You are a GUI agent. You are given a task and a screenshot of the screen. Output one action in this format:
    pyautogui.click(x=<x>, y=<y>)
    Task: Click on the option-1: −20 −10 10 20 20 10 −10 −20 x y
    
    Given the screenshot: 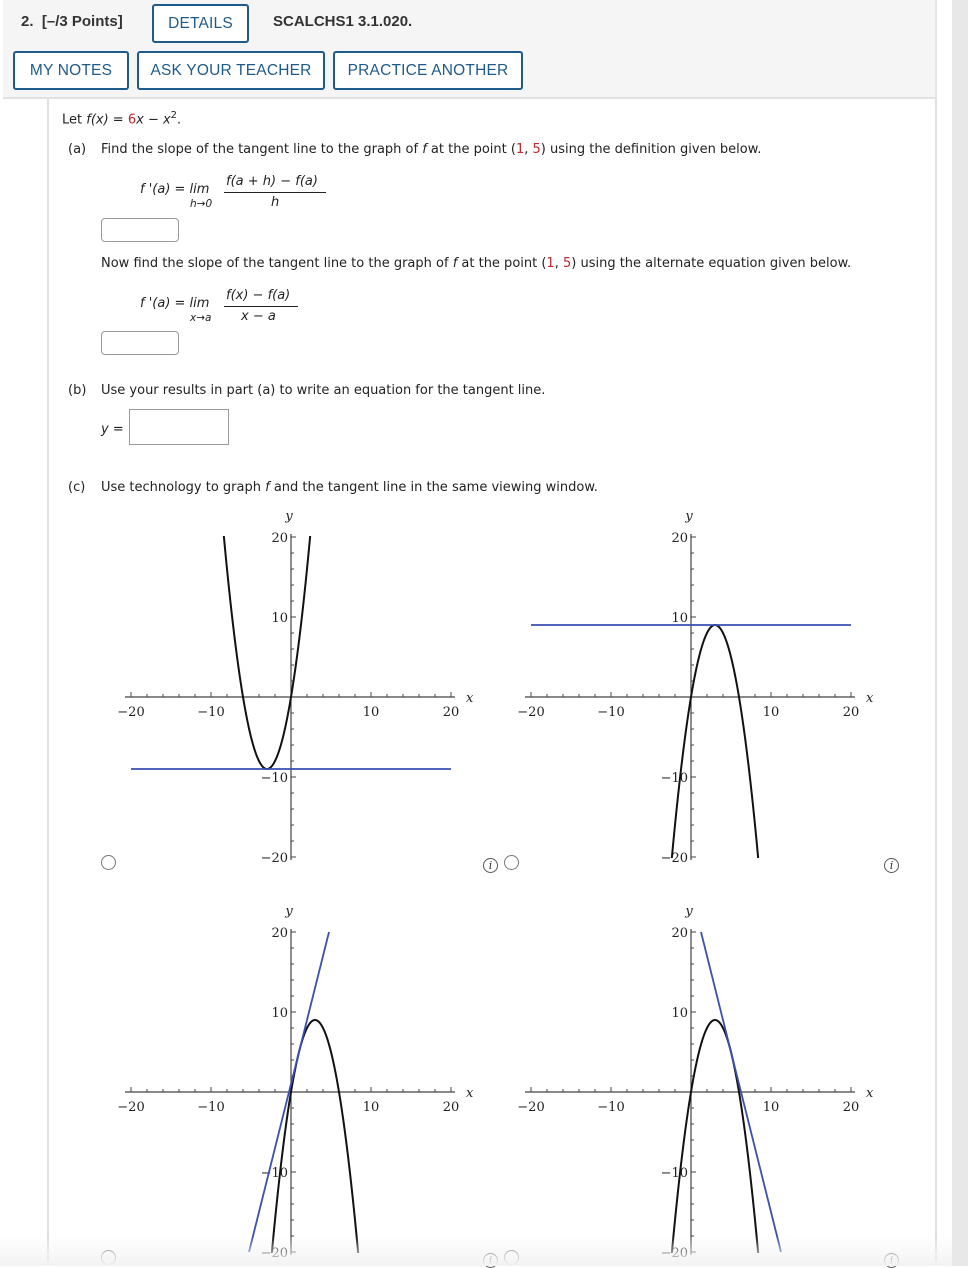 What is the action you would take?
    pyautogui.click(x=295, y=687)
    